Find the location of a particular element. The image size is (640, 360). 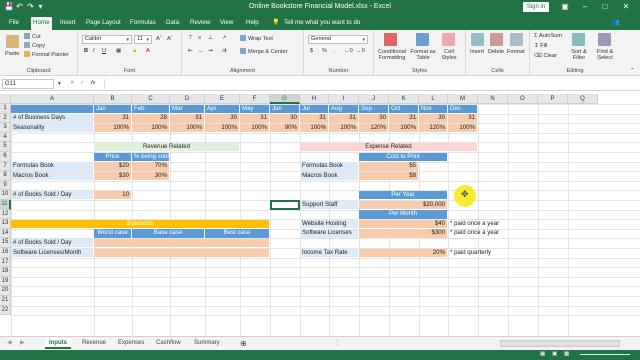

sheet-tab-cashflow: Cashflow is located at coordinates (168, 343).